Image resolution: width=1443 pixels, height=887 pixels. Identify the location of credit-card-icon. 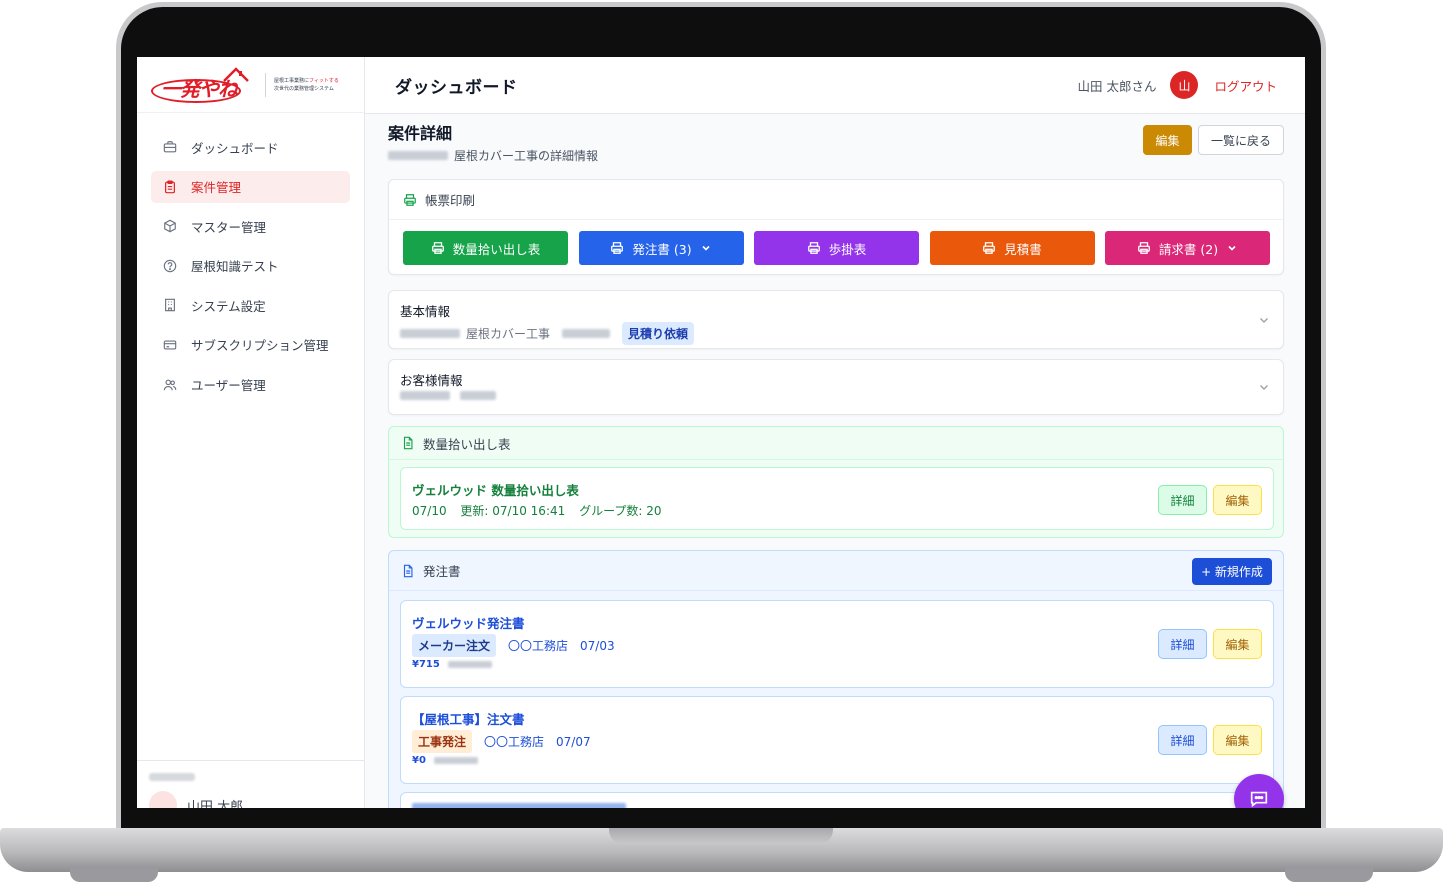
(170, 345).